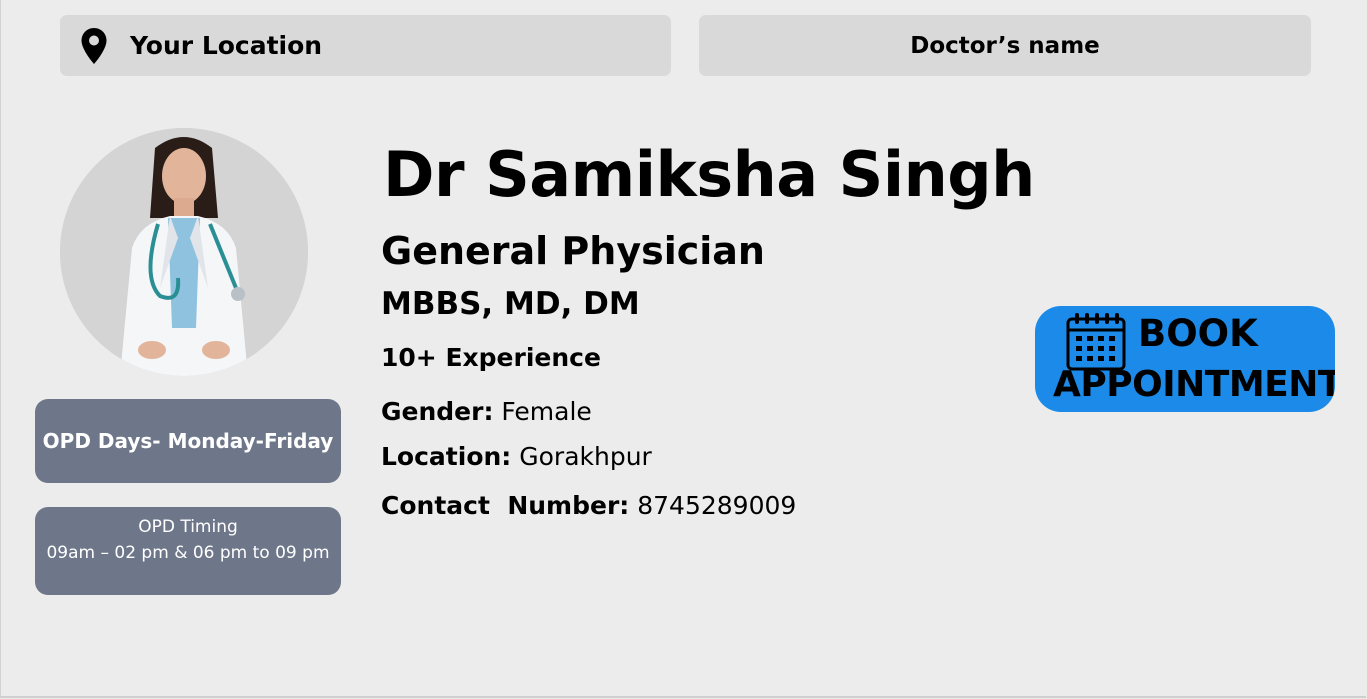 This screenshot has width=1367, height=699. I want to click on opd-timing-title: OPD Timing, so click(188, 527).